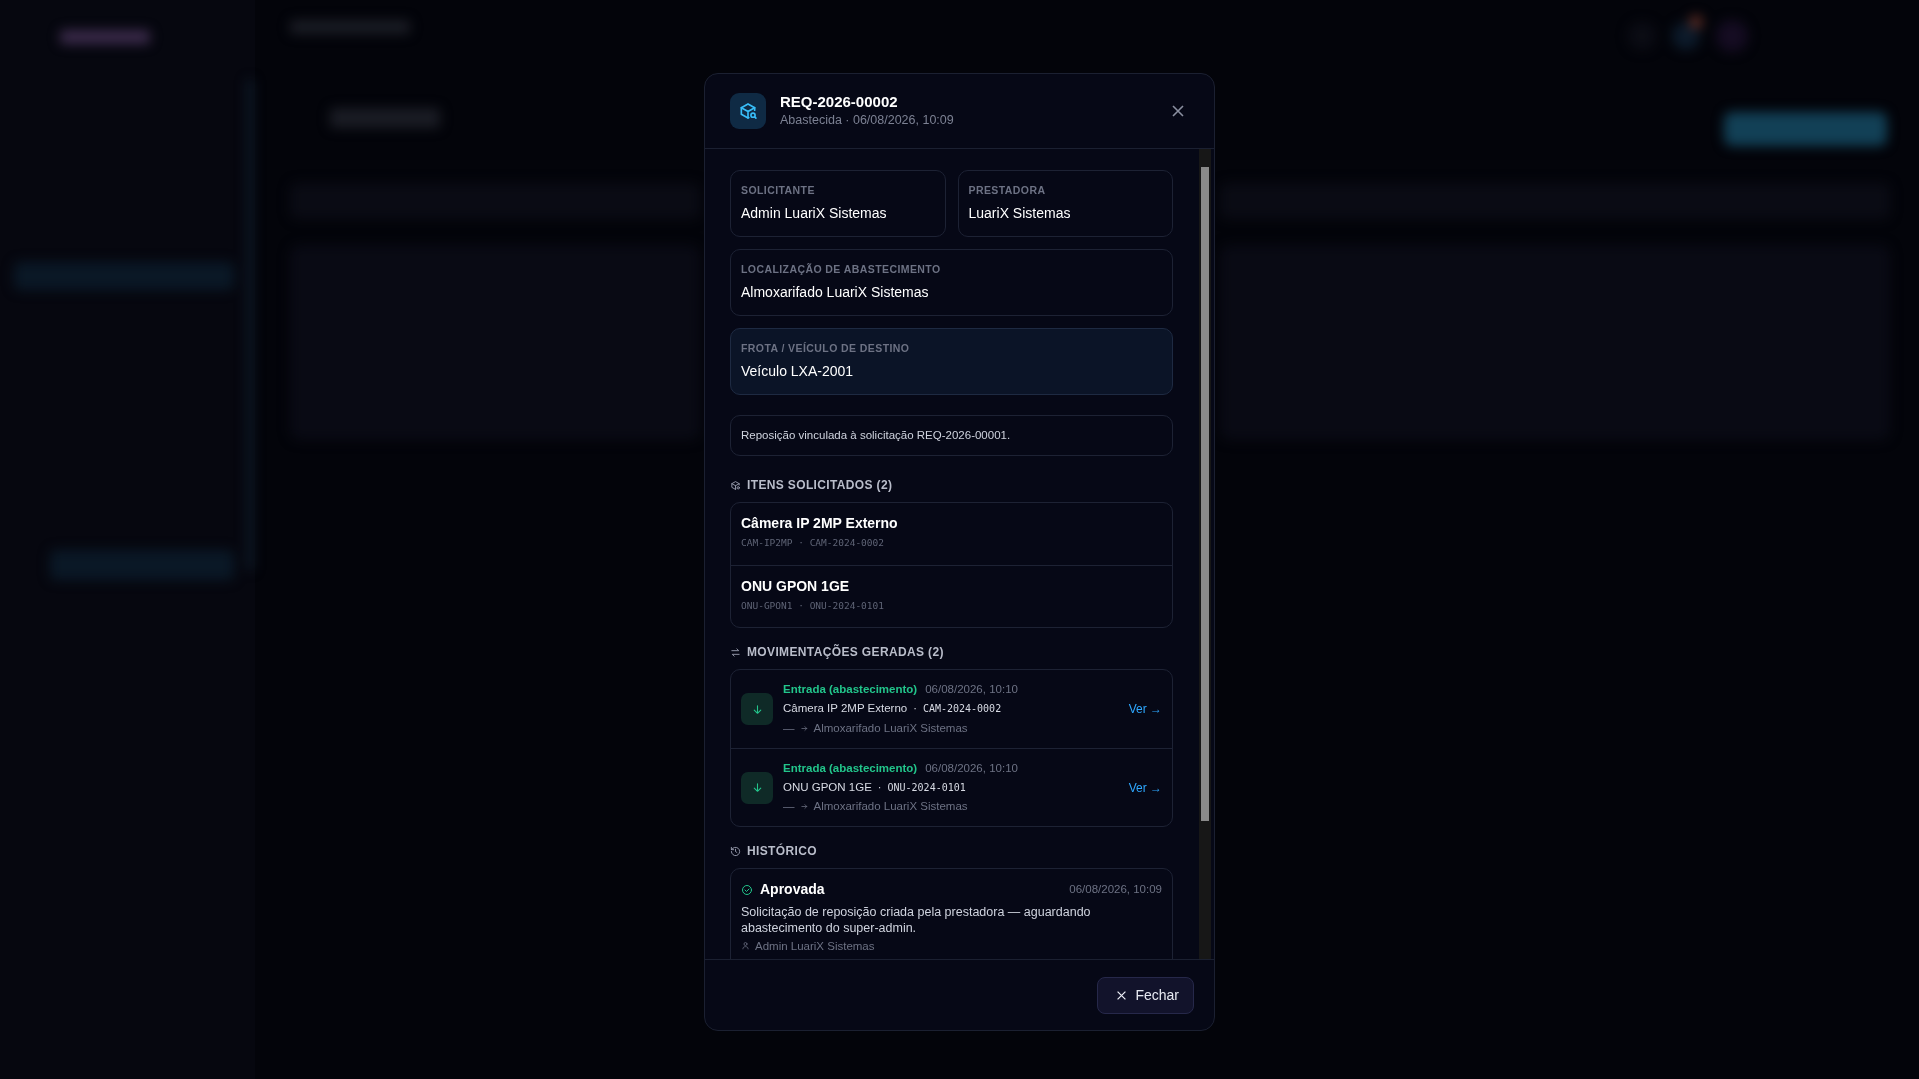 The image size is (1919, 1079). What do you see at coordinates (926, 787) in the screenshot?
I see `serial-number: ONU-2024-0101` at bounding box center [926, 787].